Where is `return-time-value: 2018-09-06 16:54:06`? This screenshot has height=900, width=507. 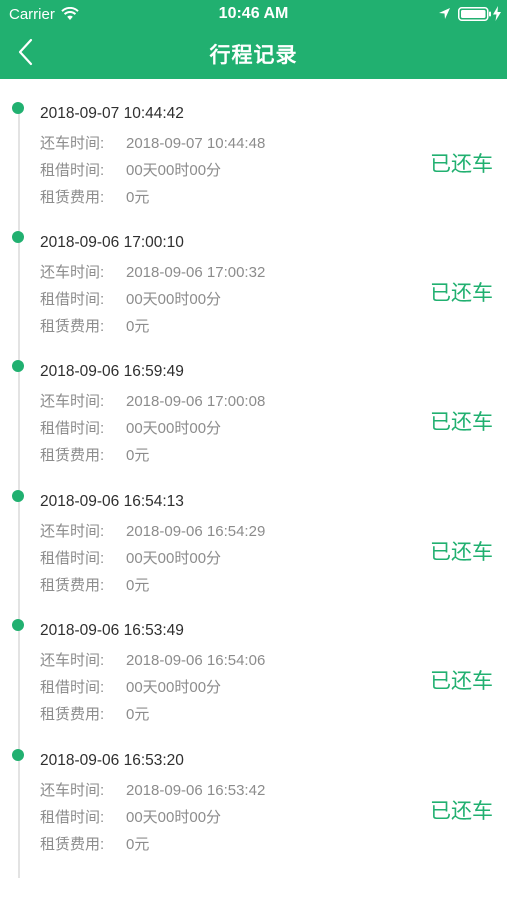 return-time-value: 2018-09-06 16:54:06 is located at coordinates (196, 660).